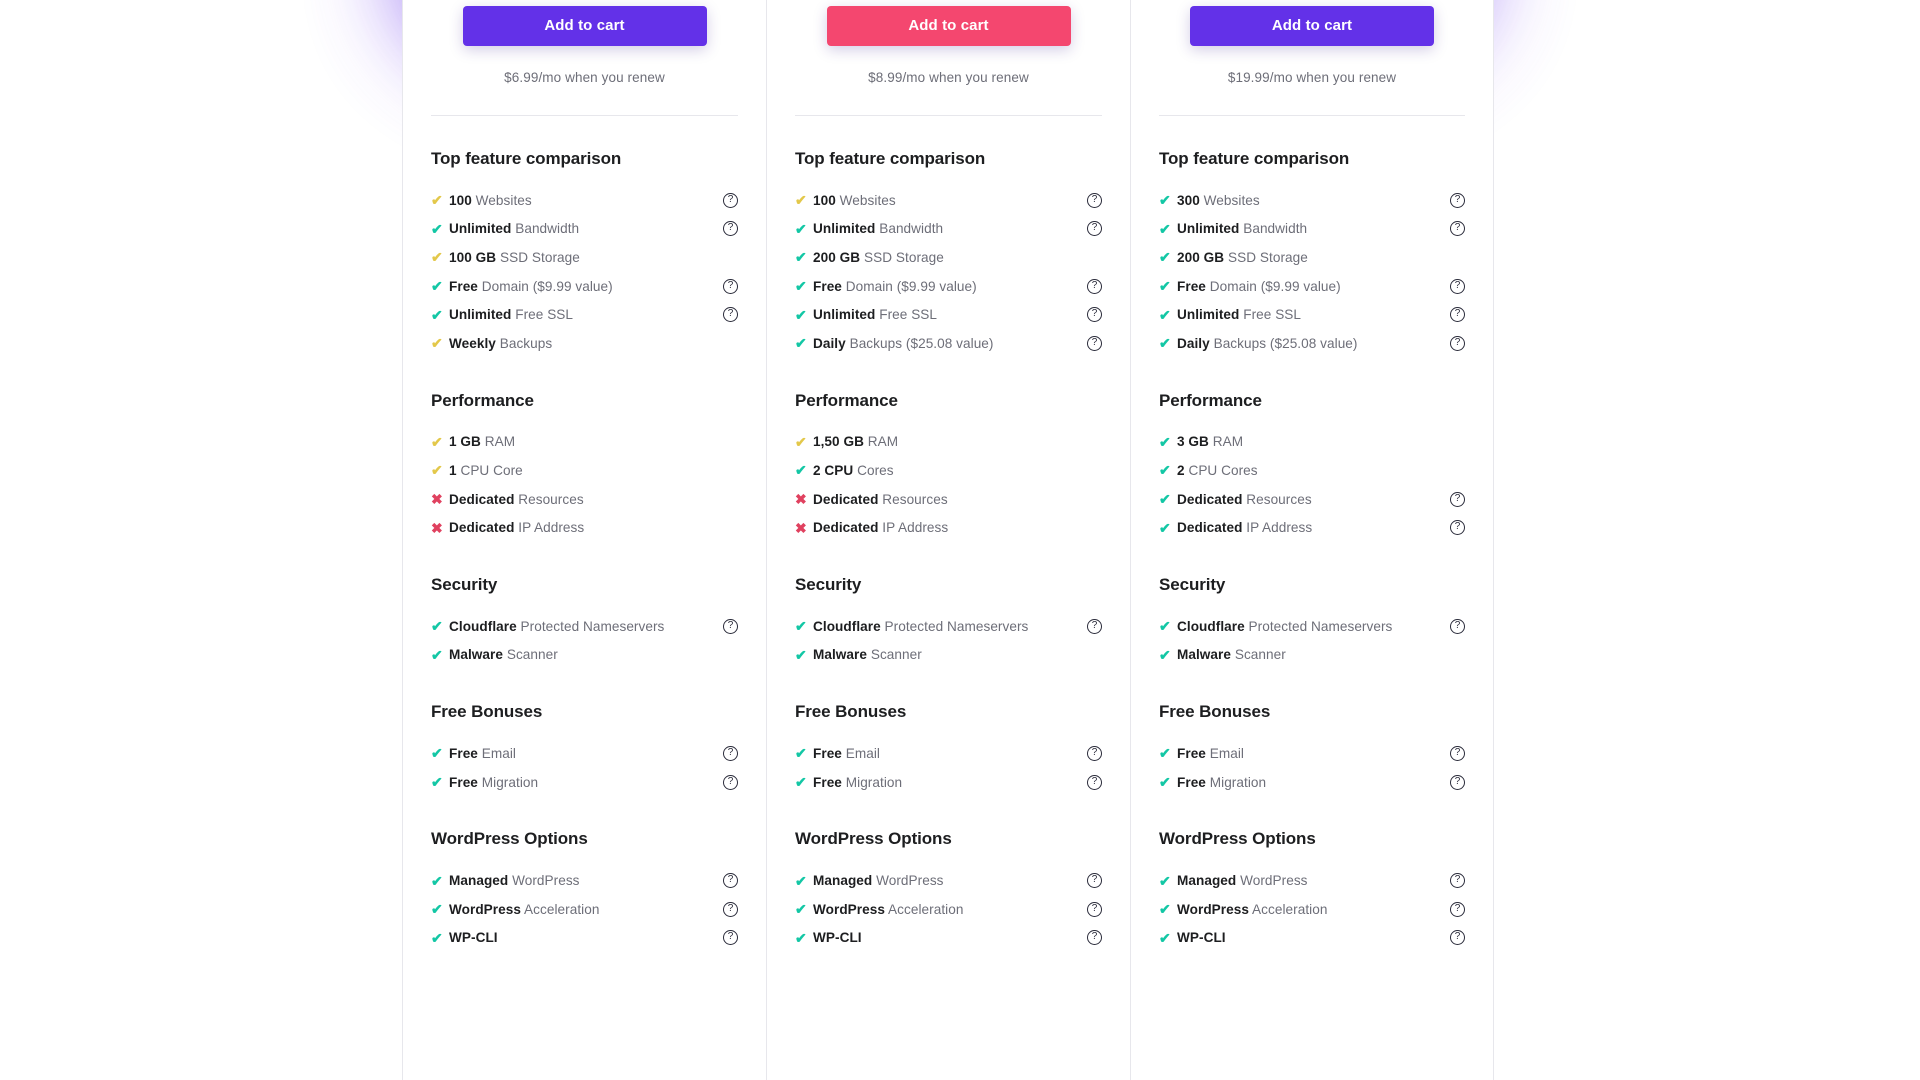  I want to click on feature-label-rest: Bandwidth, so click(1273, 229).